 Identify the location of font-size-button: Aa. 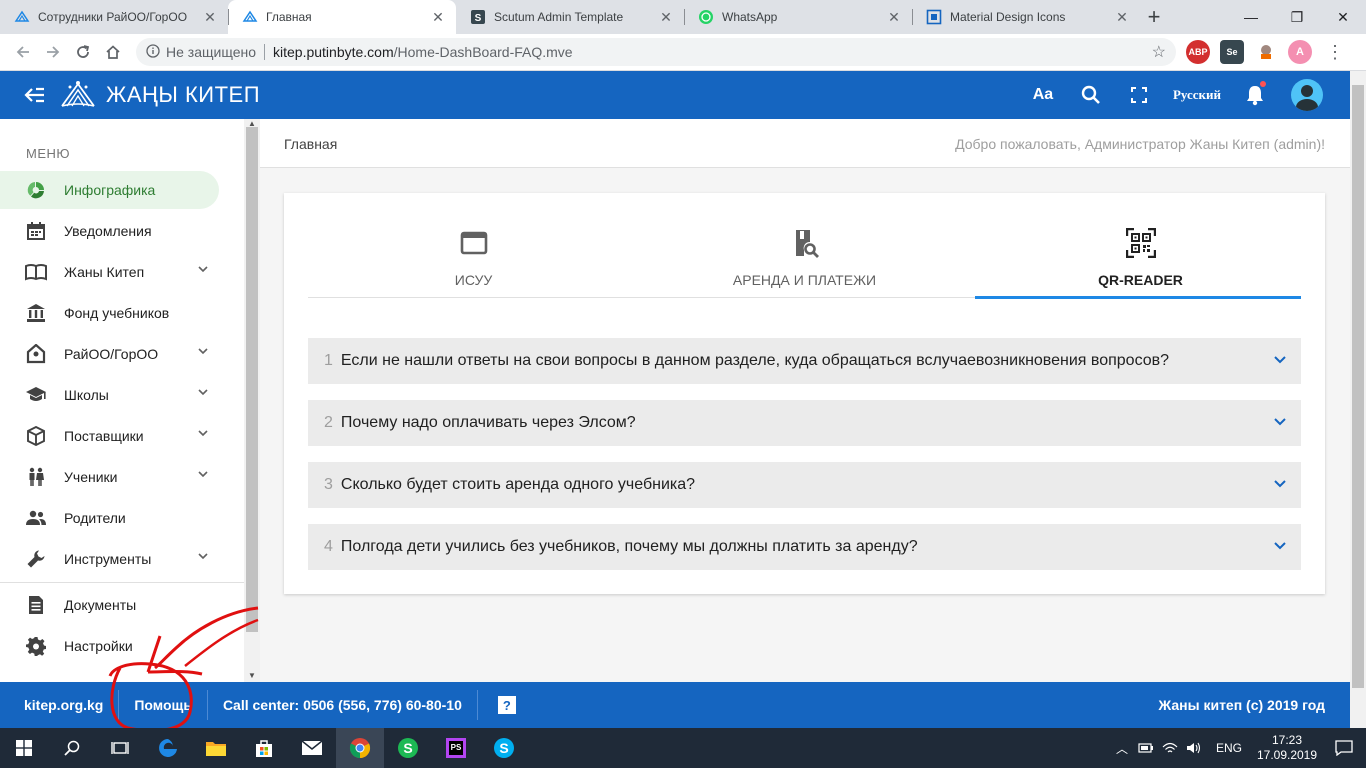
(1043, 95).